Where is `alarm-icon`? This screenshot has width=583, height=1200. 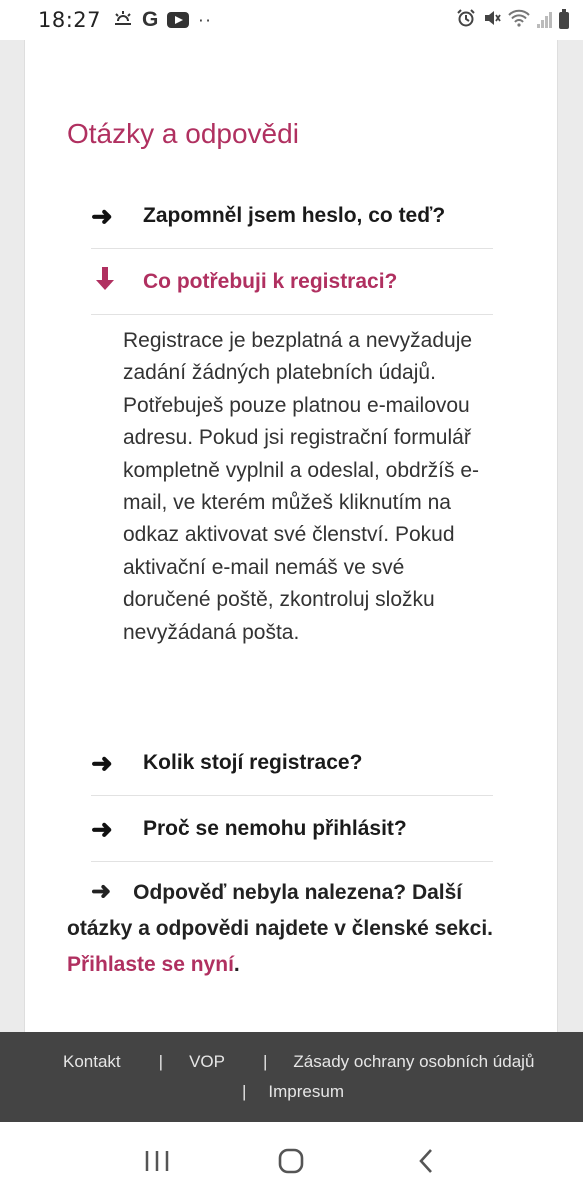
alarm-icon is located at coordinates (466, 20).